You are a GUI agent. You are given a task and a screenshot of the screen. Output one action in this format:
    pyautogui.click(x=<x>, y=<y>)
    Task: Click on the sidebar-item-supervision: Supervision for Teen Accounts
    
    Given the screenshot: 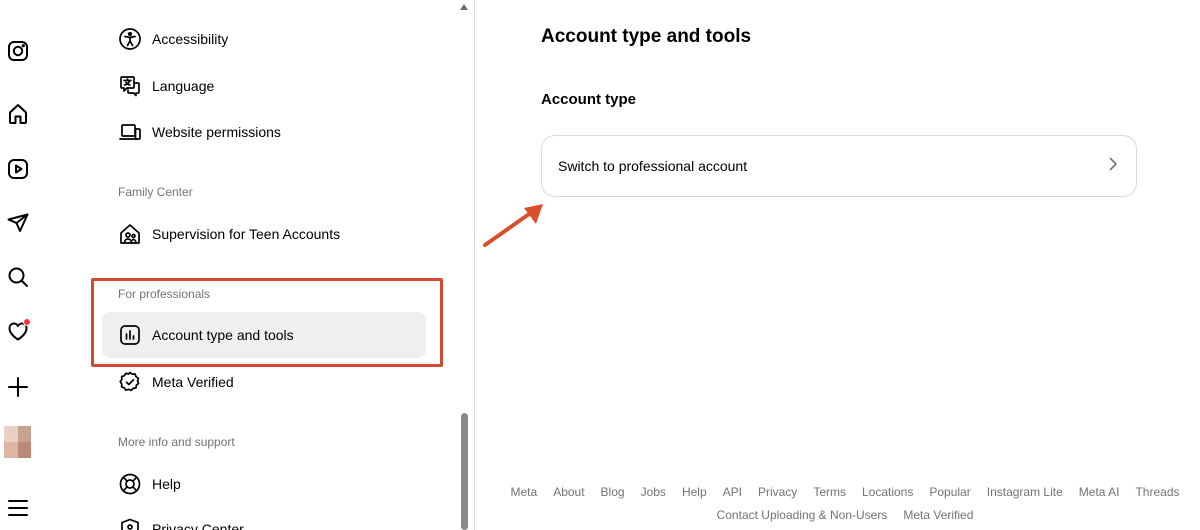 What is the action you would take?
    pyautogui.click(x=264, y=234)
    